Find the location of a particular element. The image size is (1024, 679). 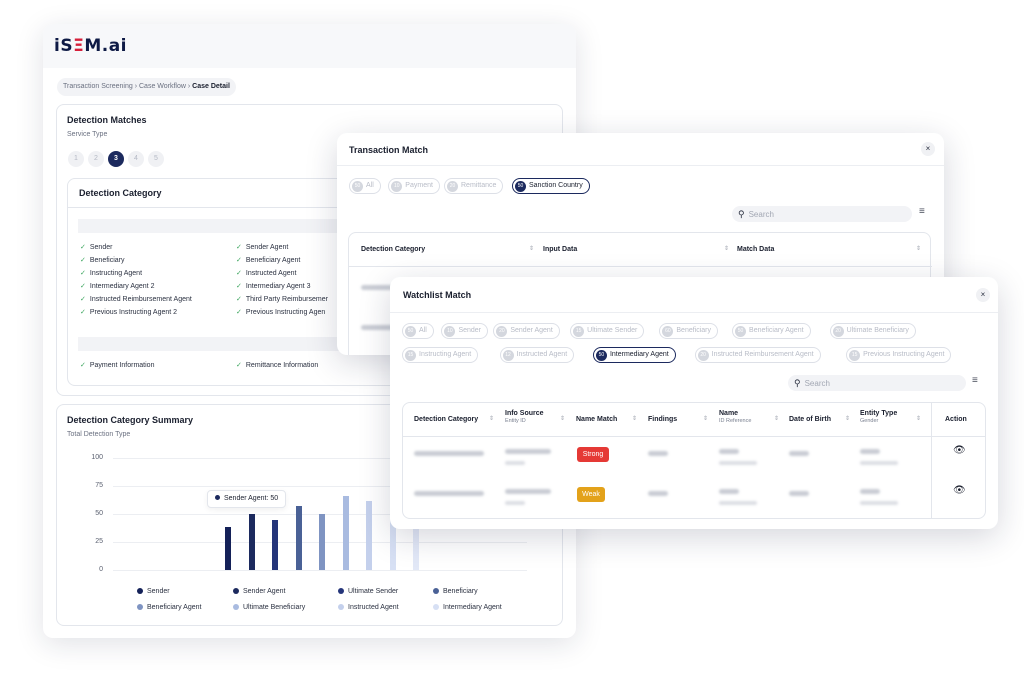

transaction-match-title: Transaction Match is located at coordinates (389, 150).